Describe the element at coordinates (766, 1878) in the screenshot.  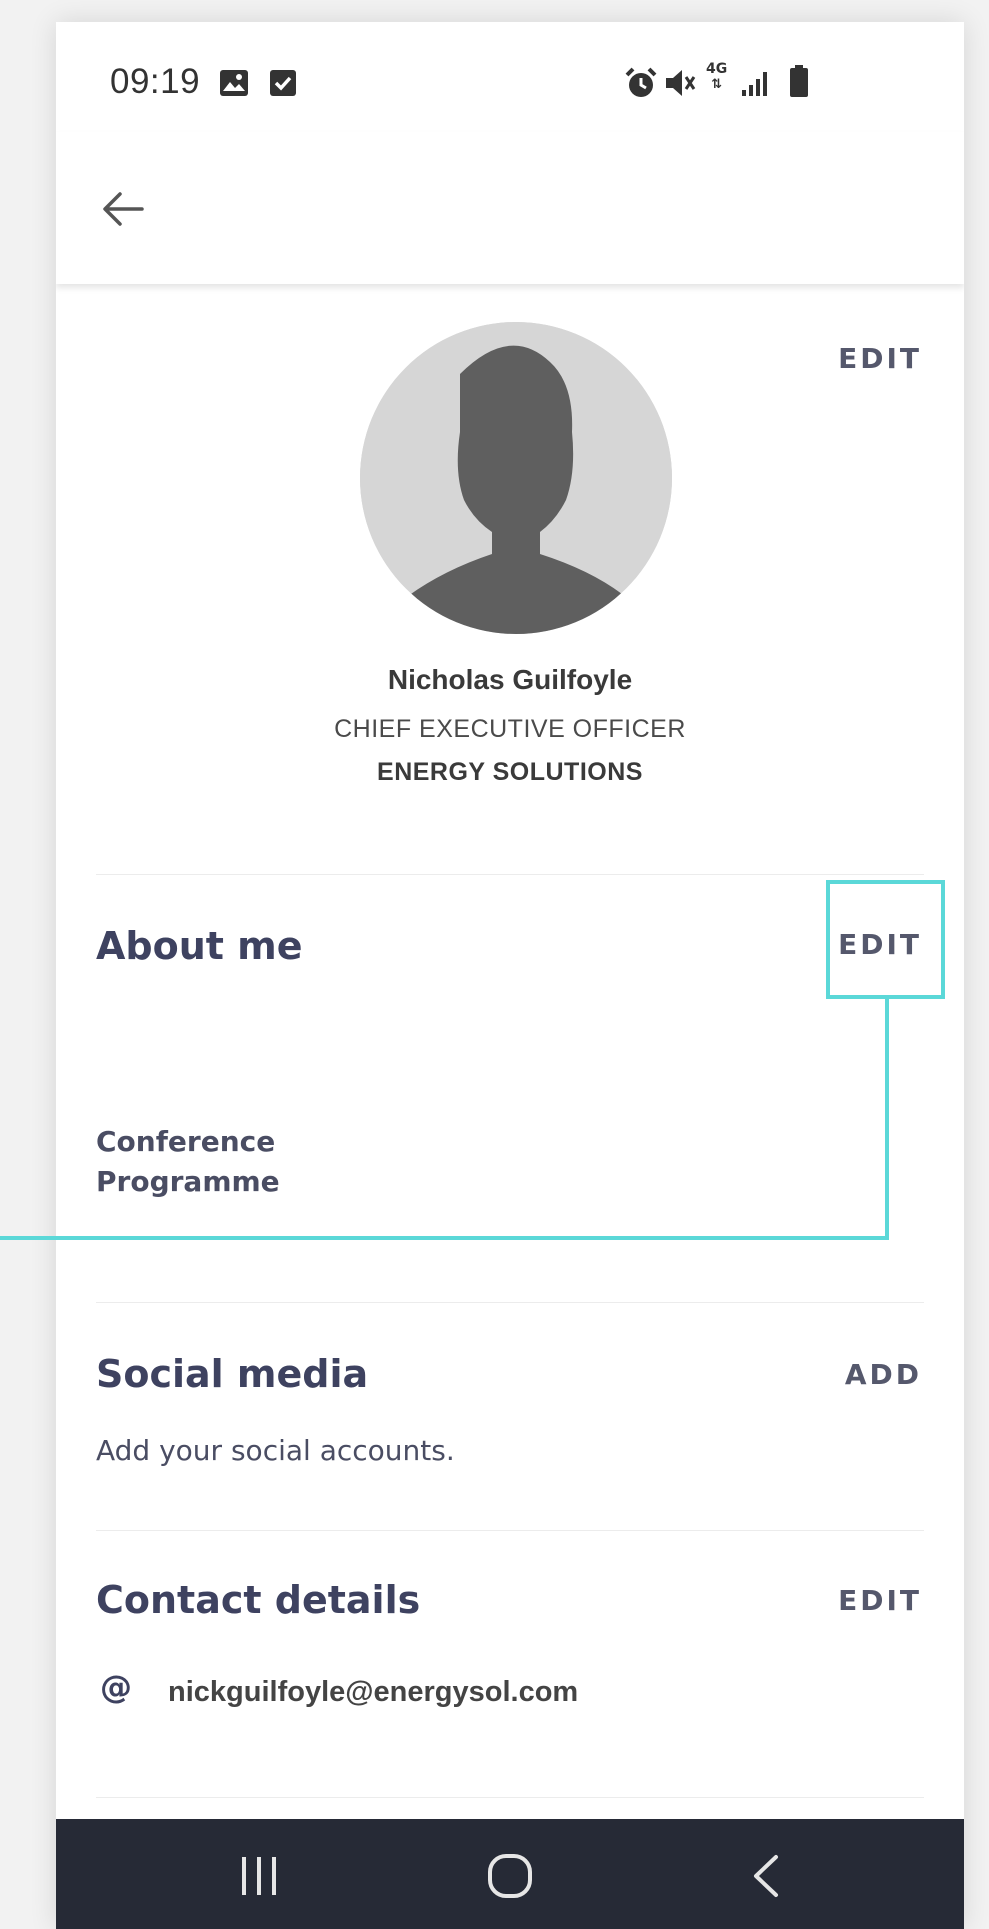
I see `back-icon` at that location.